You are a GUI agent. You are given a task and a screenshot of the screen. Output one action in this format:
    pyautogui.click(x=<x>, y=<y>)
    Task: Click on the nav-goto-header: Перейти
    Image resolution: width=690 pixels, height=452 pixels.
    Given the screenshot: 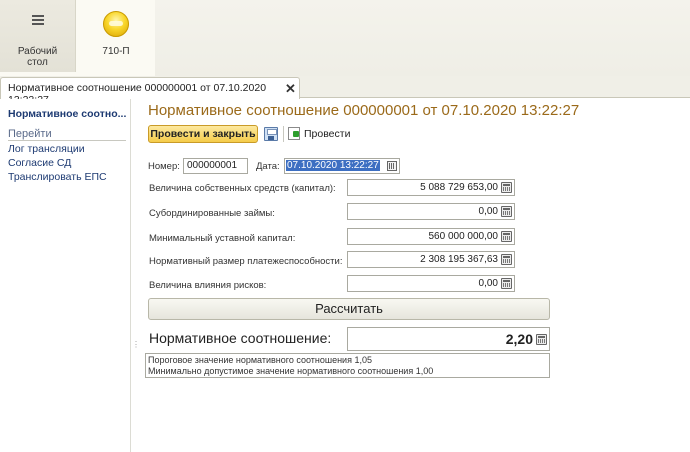 What is the action you would take?
    pyautogui.click(x=30, y=134)
    